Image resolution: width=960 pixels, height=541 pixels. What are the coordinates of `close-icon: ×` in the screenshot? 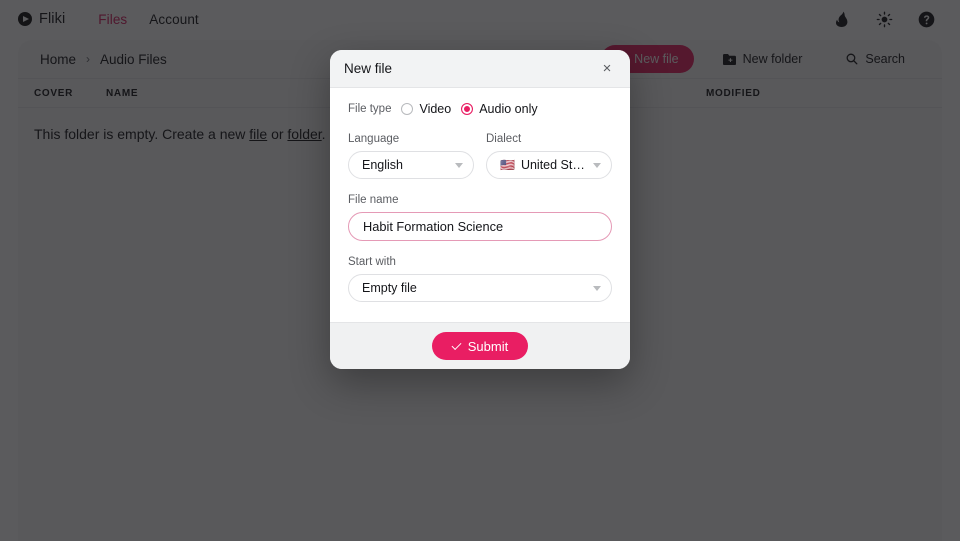 It's located at (607, 69).